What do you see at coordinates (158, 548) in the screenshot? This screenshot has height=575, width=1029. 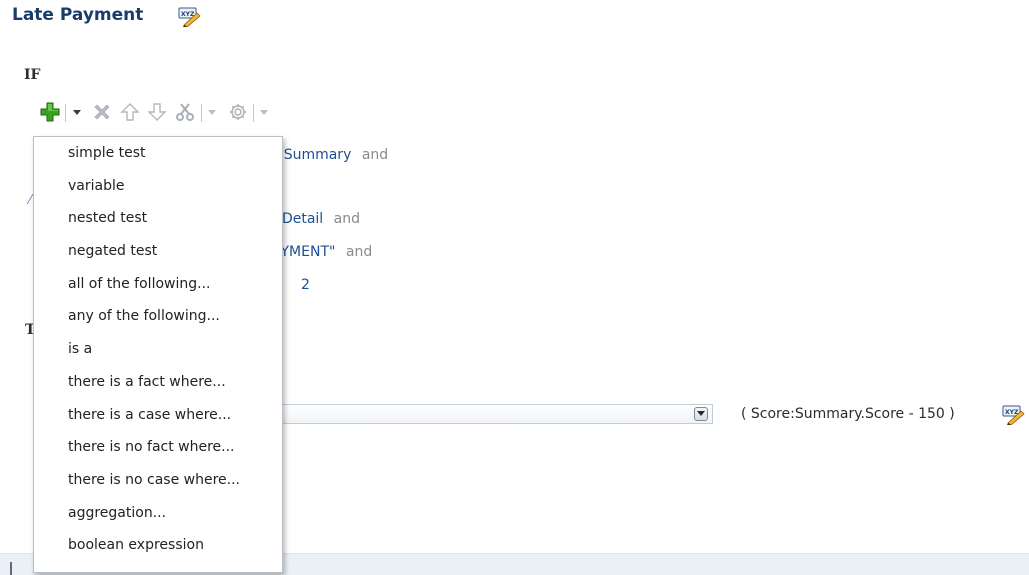 I see `menu-item-boolean-expression: boolean expression` at bounding box center [158, 548].